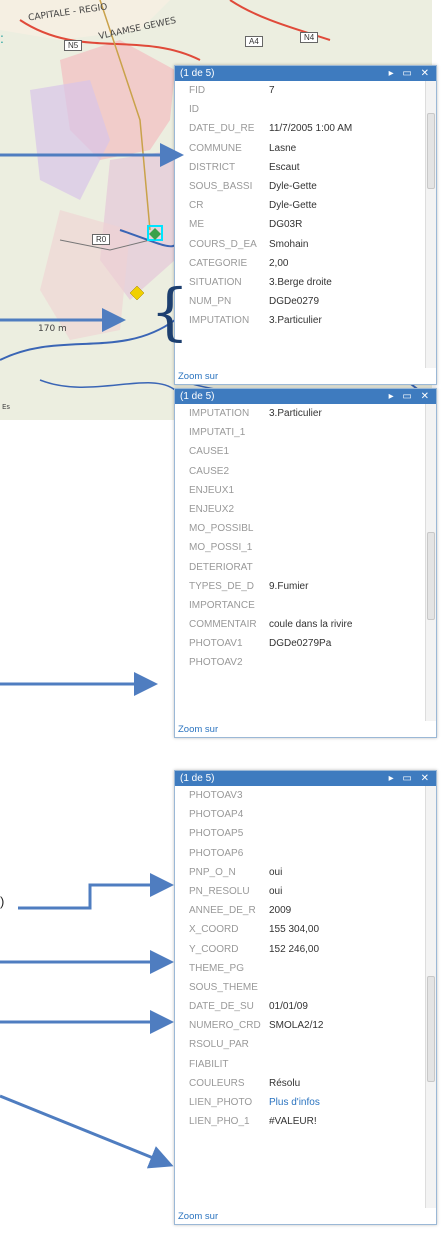  What do you see at coordinates (300, 891) in the screenshot?
I see `attribute-row: PN_RESOLU oui` at bounding box center [300, 891].